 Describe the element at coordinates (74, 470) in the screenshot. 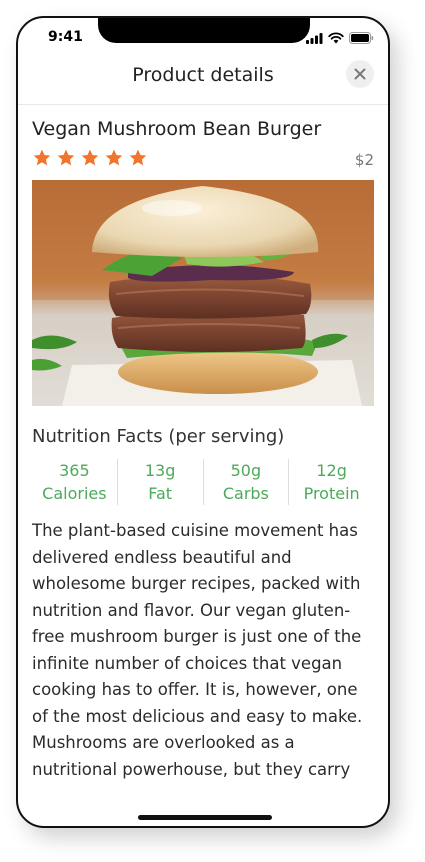

I see `nutrition-value: 365` at that location.